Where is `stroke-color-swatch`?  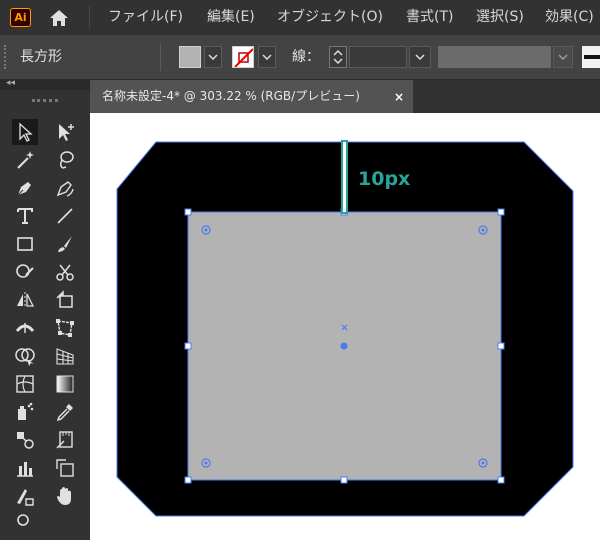
stroke-color-swatch is located at coordinates (243, 57).